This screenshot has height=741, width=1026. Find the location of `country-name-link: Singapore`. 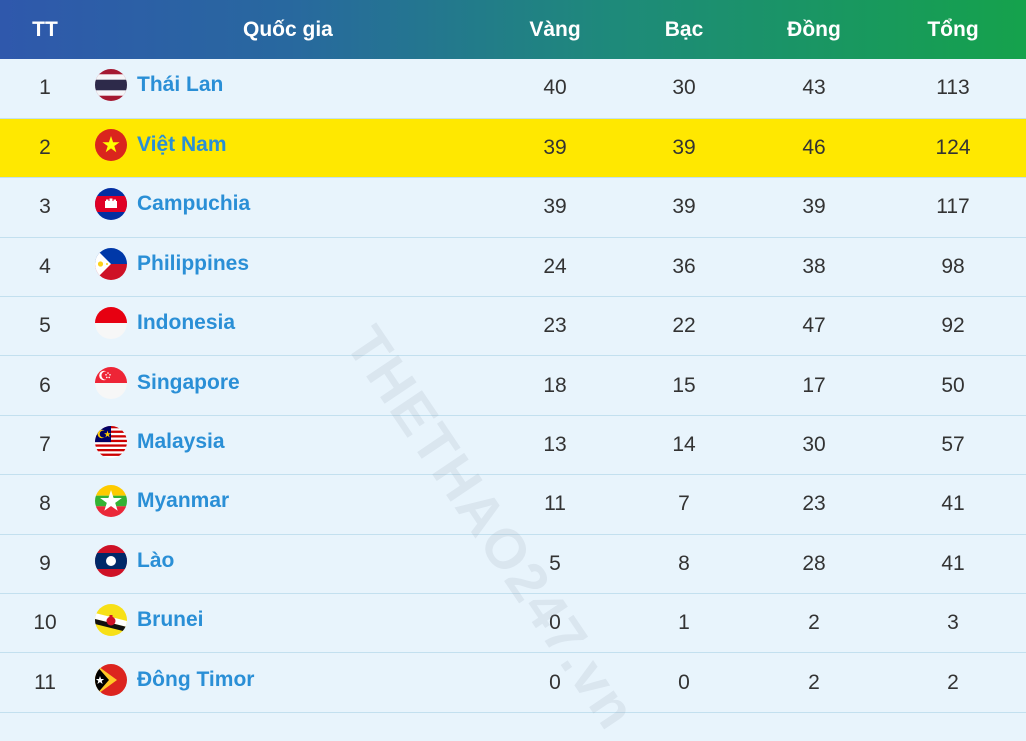

country-name-link: Singapore is located at coordinates (188, 383).